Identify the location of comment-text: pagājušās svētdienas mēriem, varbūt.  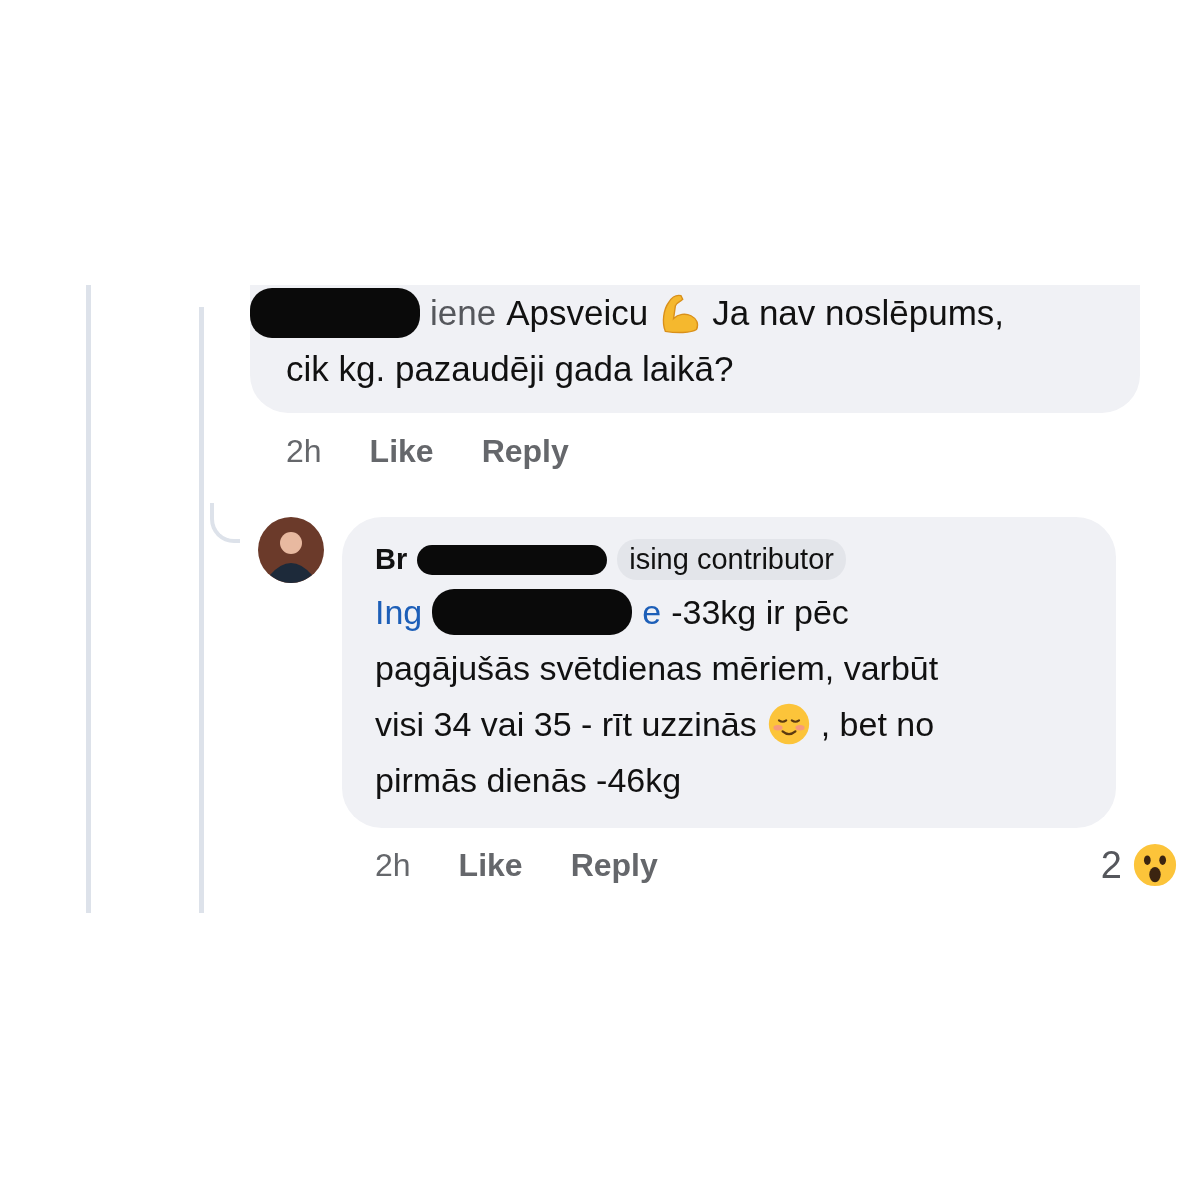
(657, 668).